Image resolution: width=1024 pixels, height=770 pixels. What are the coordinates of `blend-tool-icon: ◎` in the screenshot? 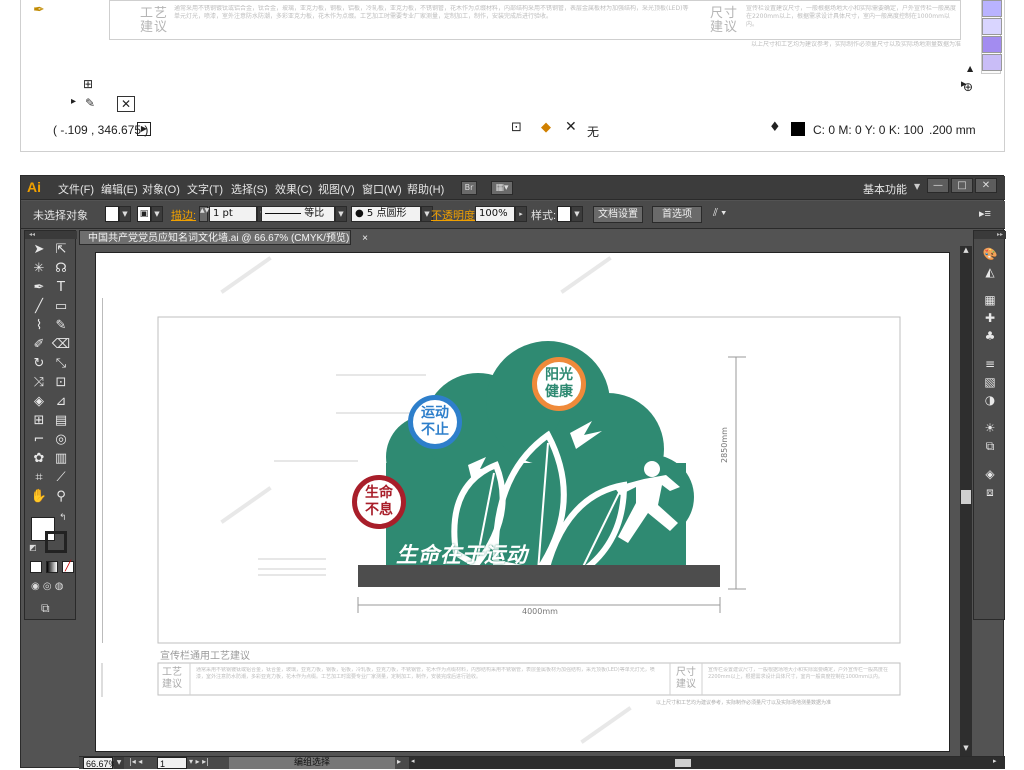 It's located at (61, 440).